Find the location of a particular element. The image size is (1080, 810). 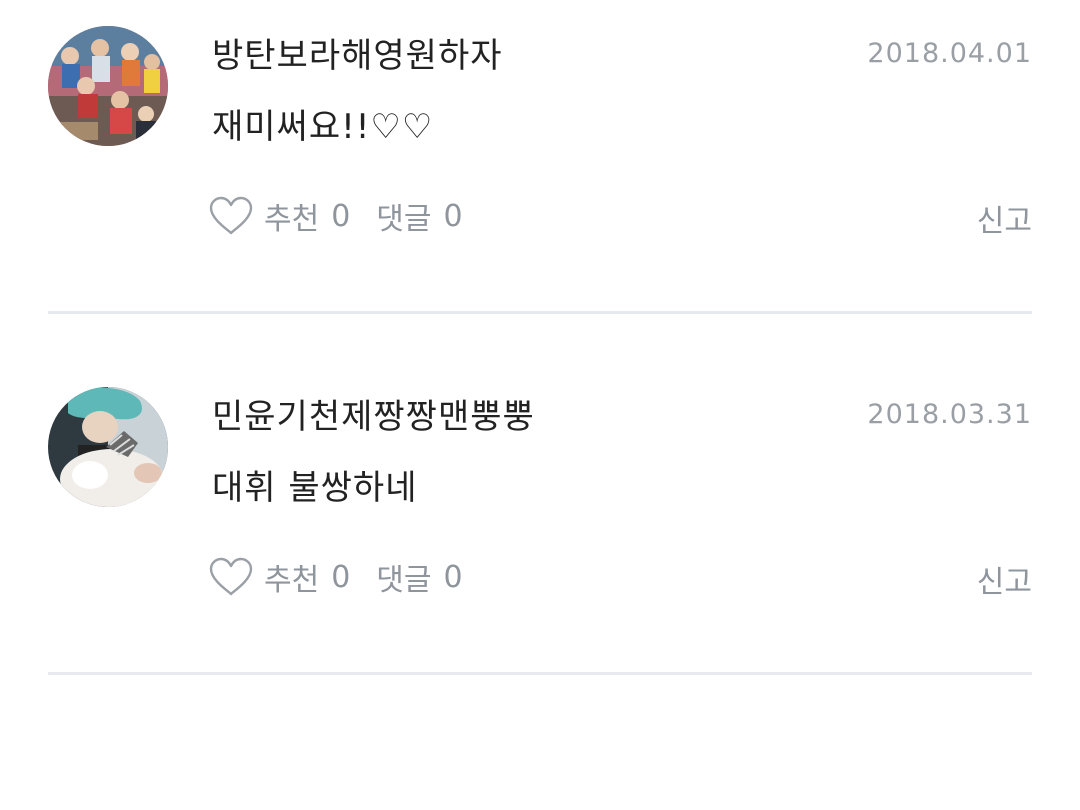

comment-date: 2018.03.31 is located at coordinates (949, 414).